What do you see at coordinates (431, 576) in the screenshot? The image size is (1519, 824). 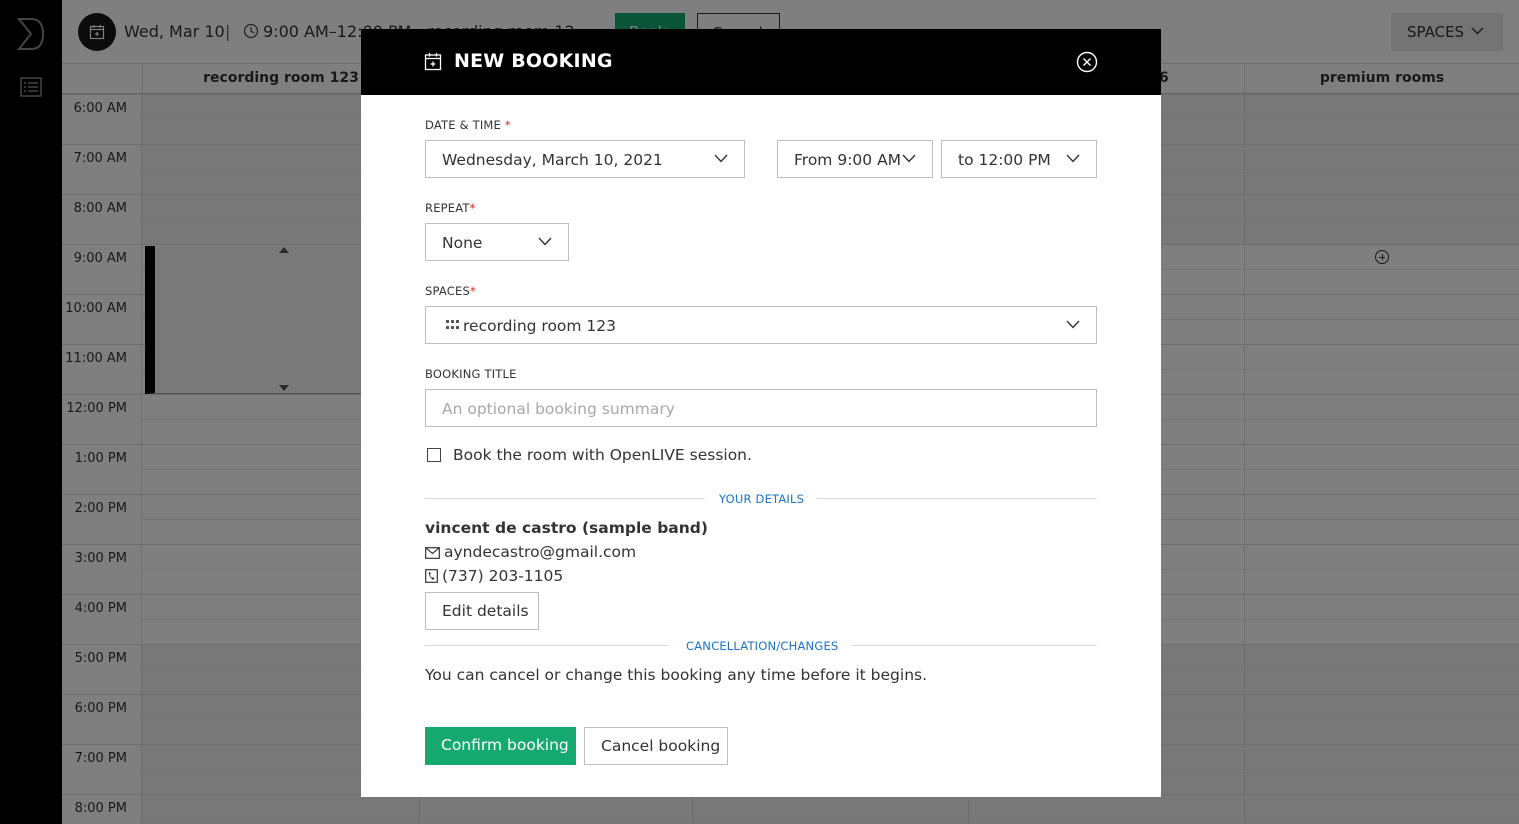 I see `phone-icon` at bounding box center [431, 576].